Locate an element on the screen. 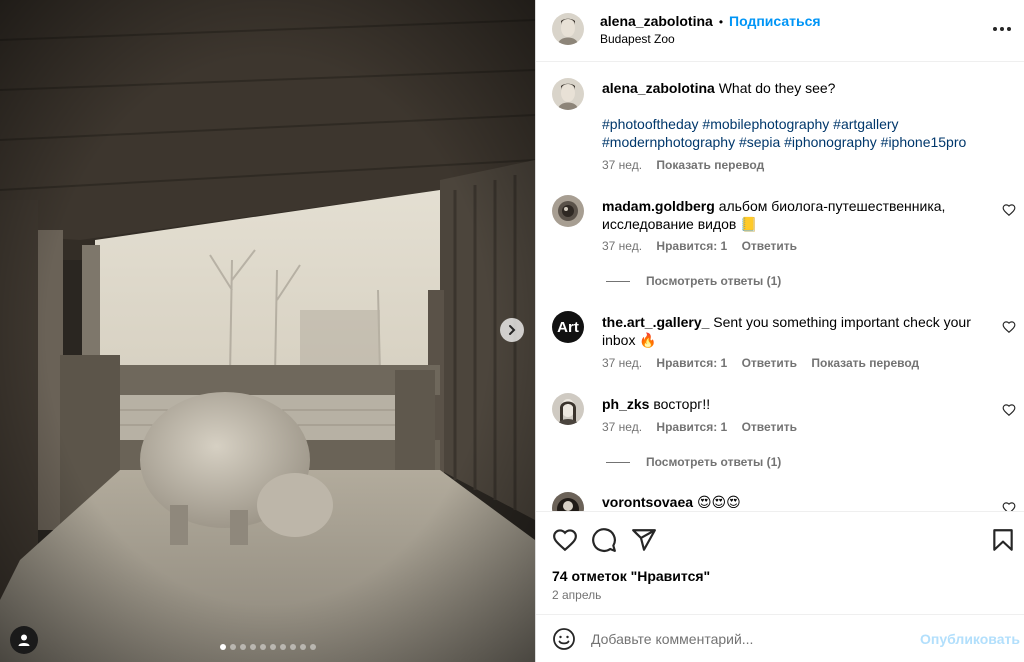 The width and height of the screenshot is (1024, 662). comment-message: восторг!! is located at coordinates (682, 404).